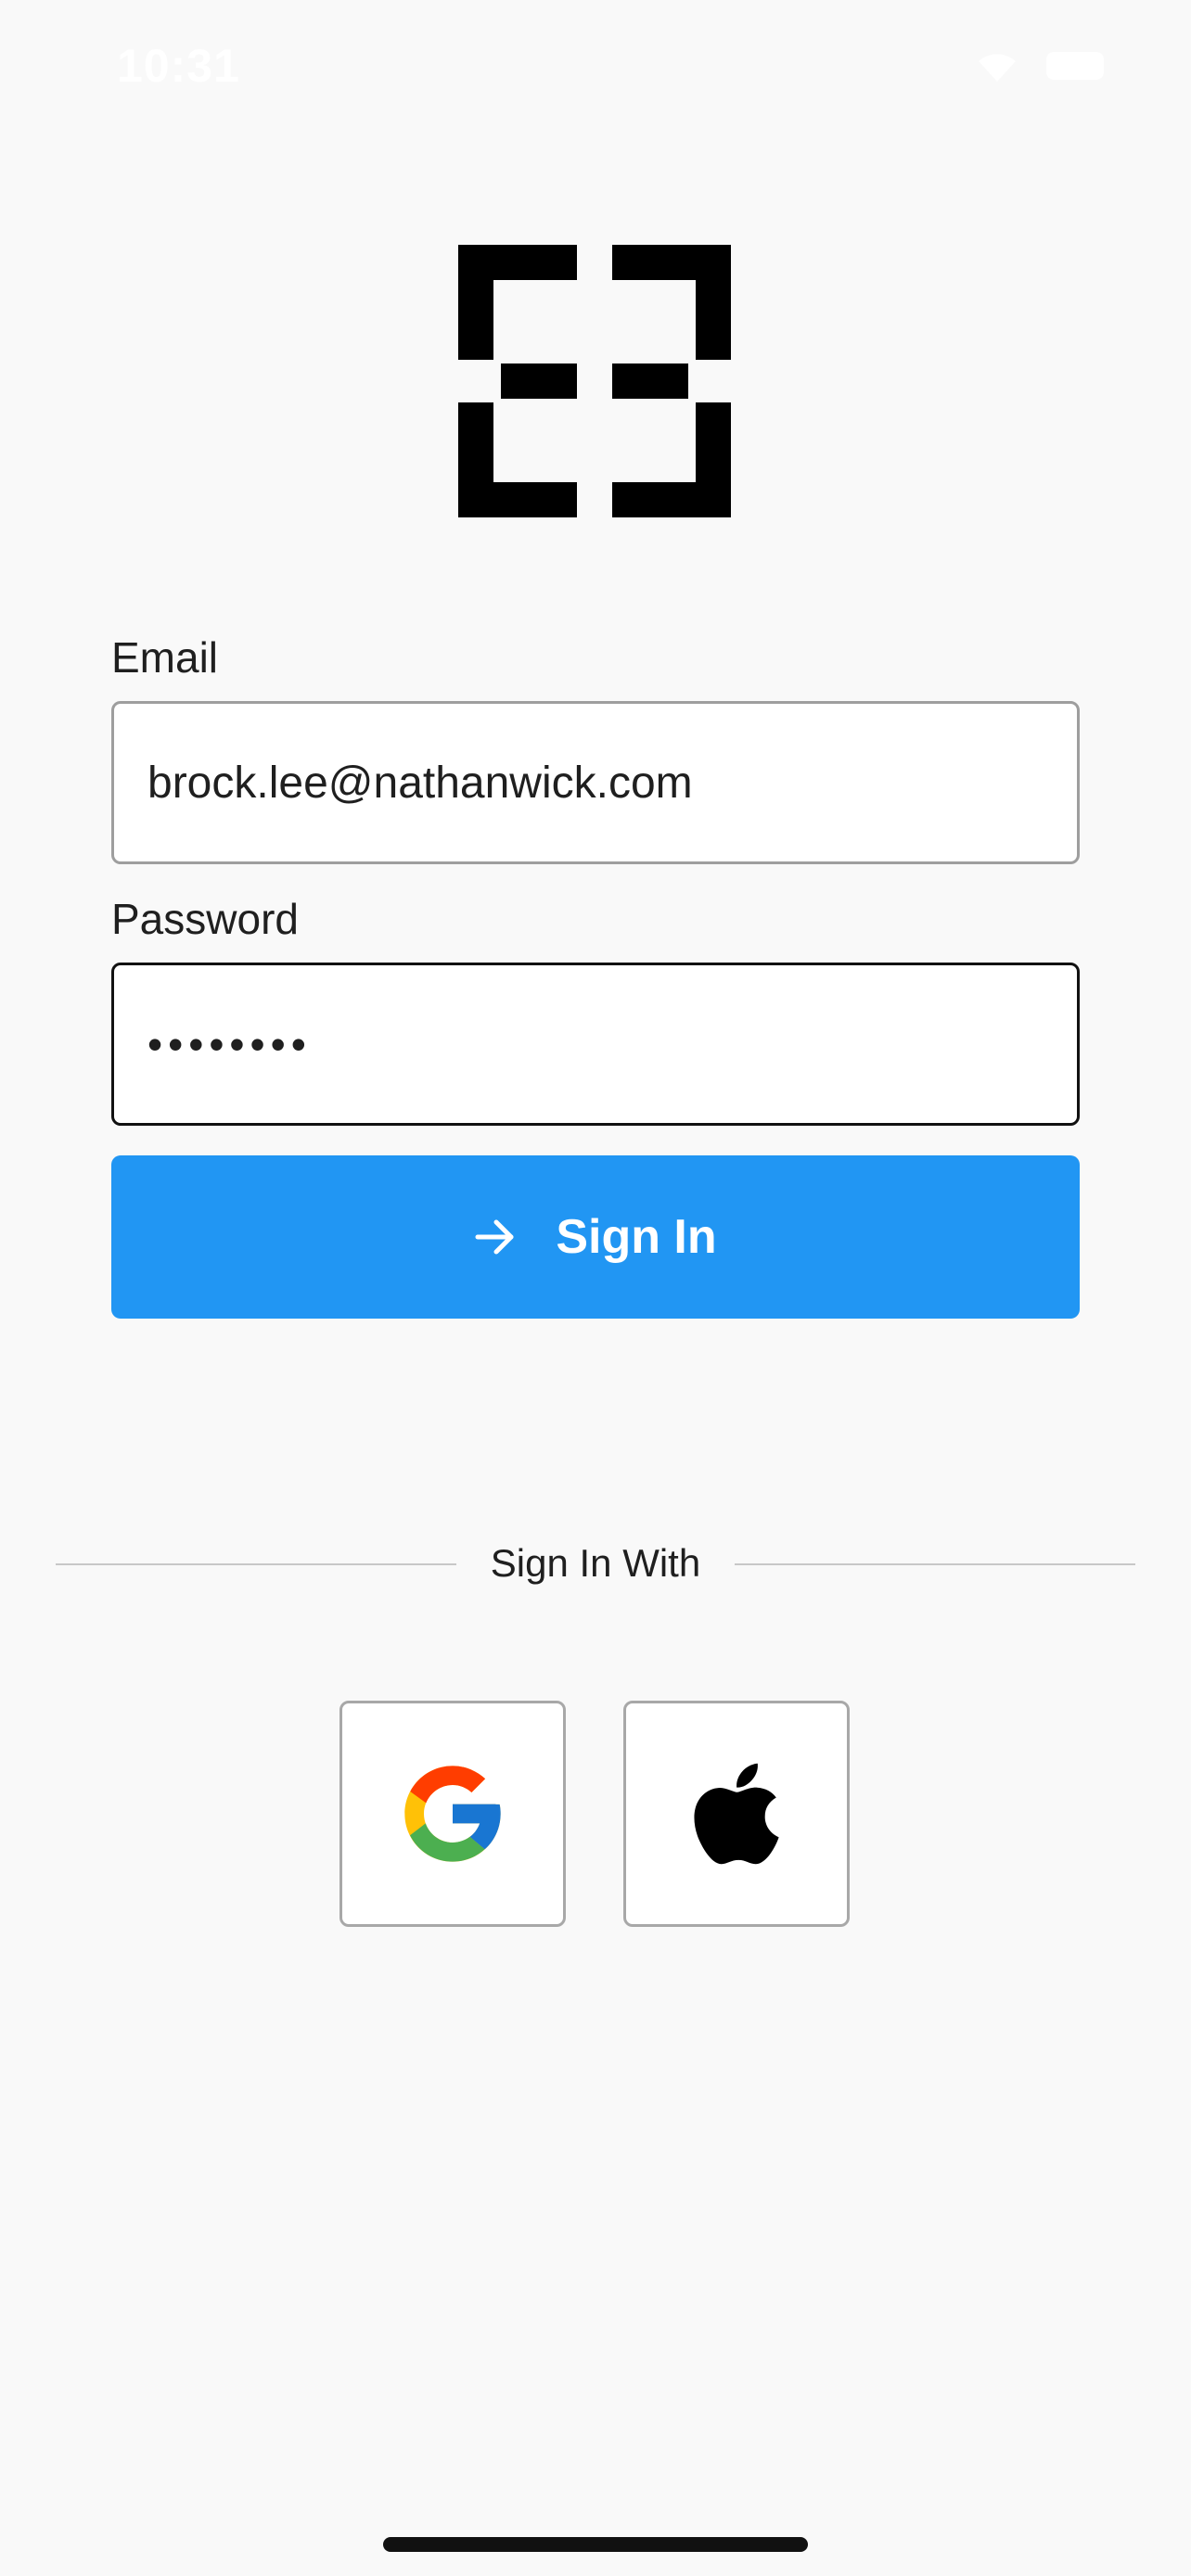 This screenshot has width=1191, height=2576. Describe the element at coordinates (165, 657) in the screenshot. I see `email-label: Email` at that location.